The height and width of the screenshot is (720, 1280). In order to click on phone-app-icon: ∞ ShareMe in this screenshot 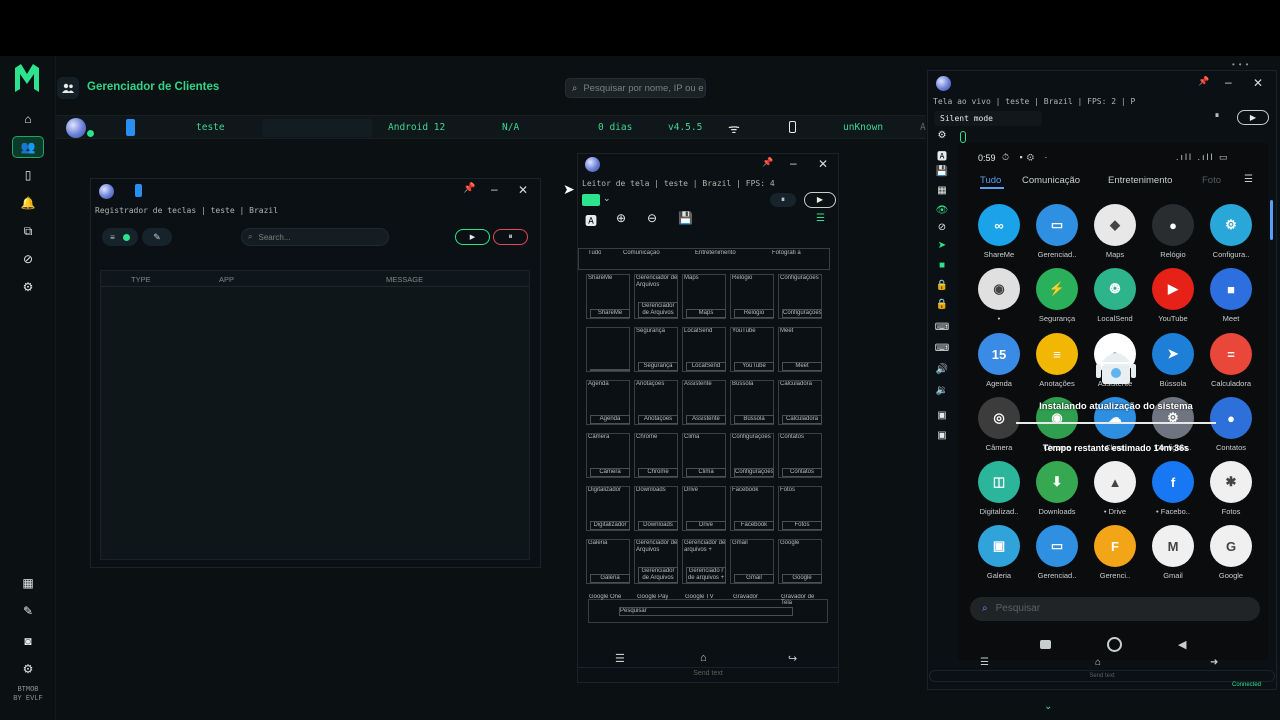, I will do `click(999, 231)`.